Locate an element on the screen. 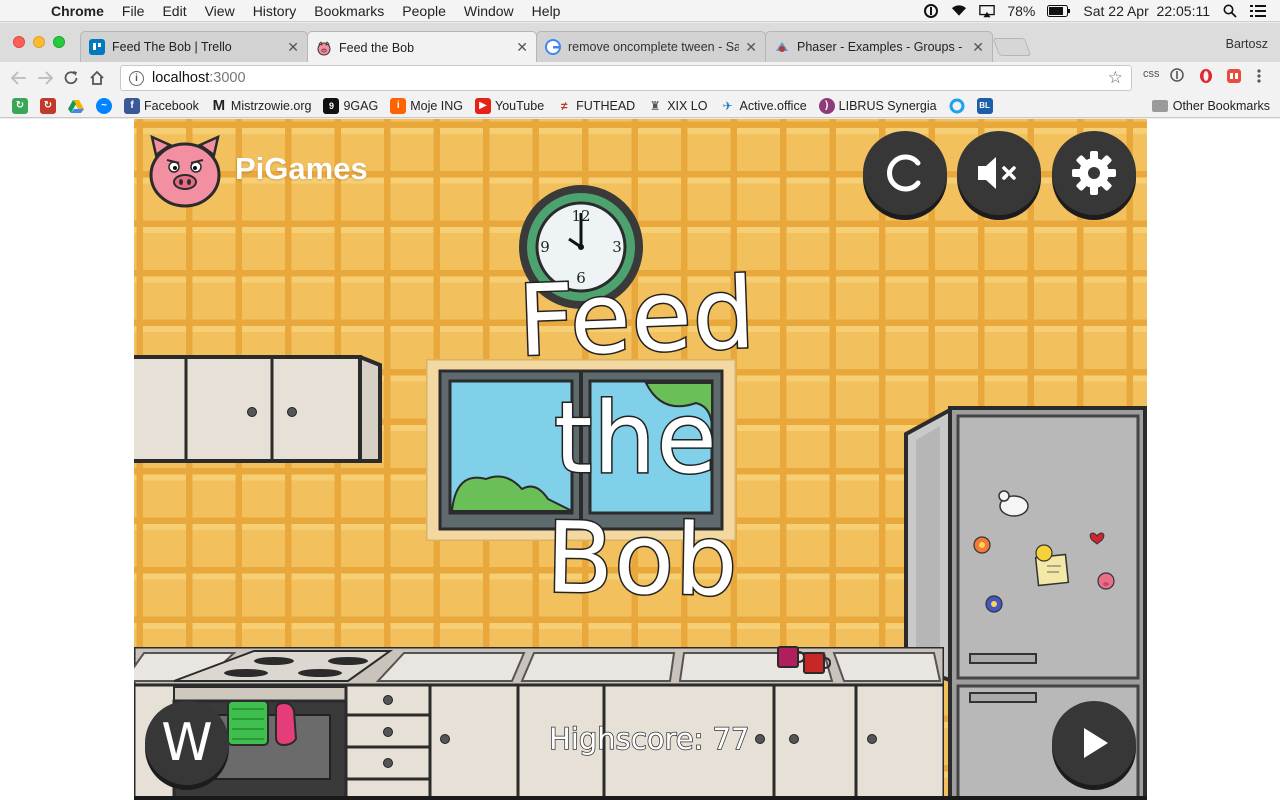 This screenshot has width=1280, height=800. bookmark-circle-ext is located at coordinates (957, 106).